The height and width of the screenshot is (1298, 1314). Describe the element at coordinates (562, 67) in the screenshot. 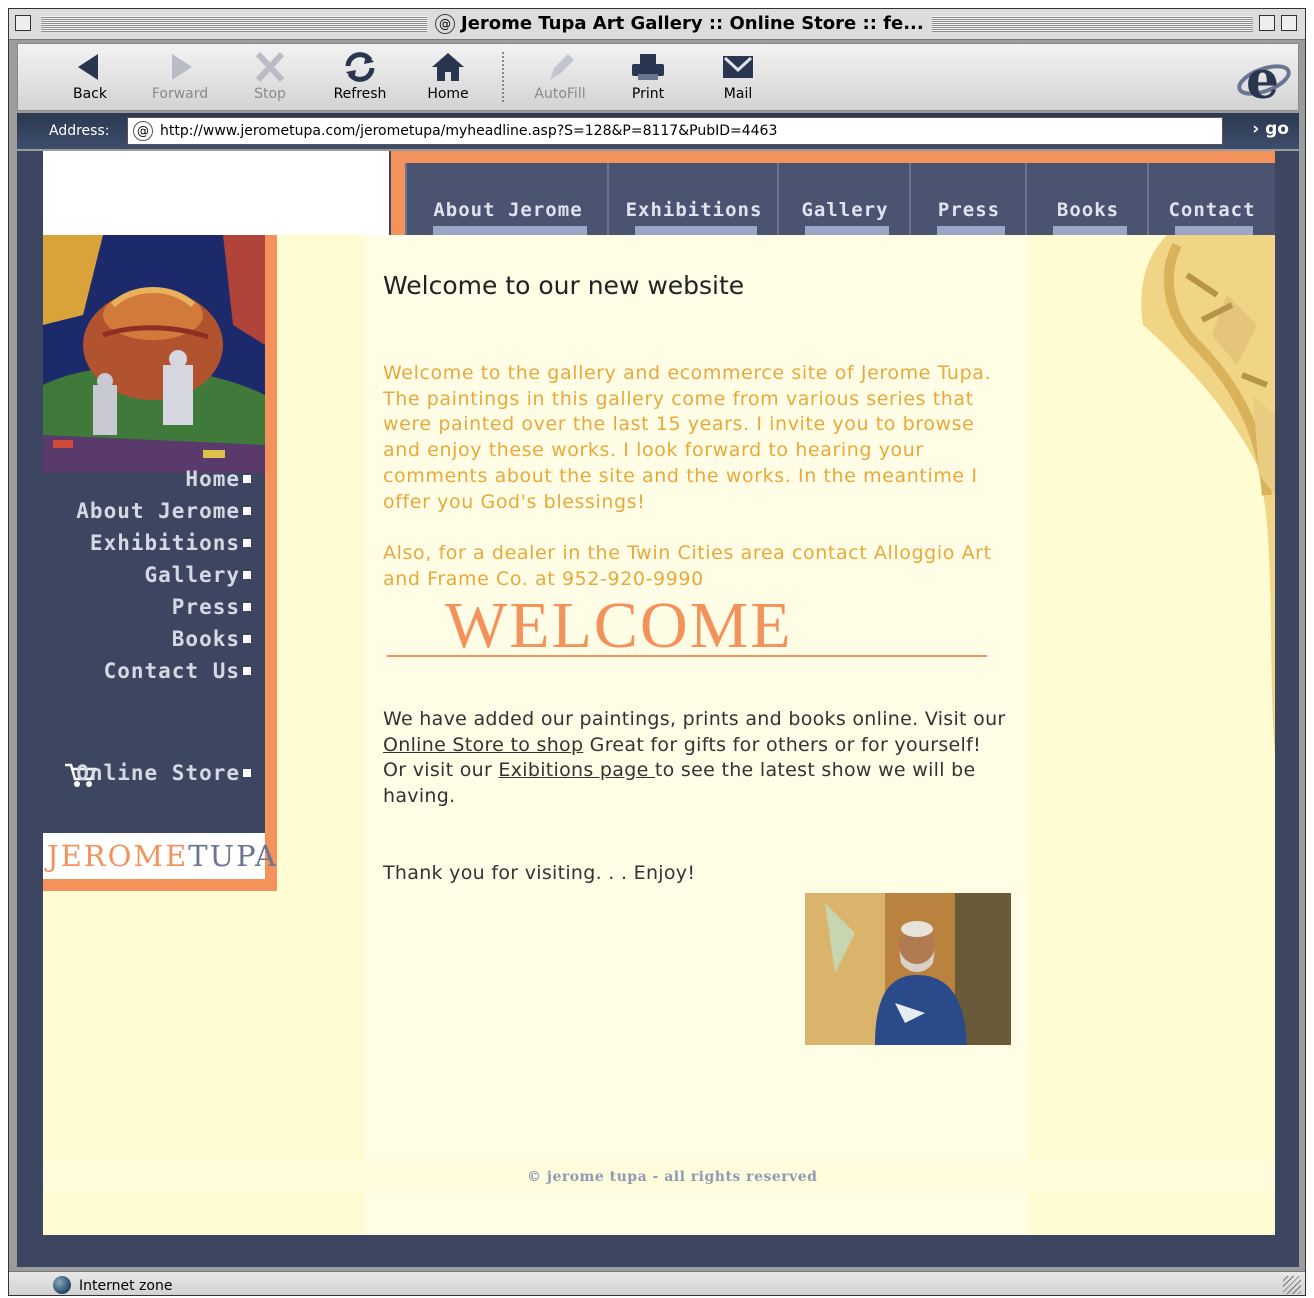

I see `autofill-icon` at that location.